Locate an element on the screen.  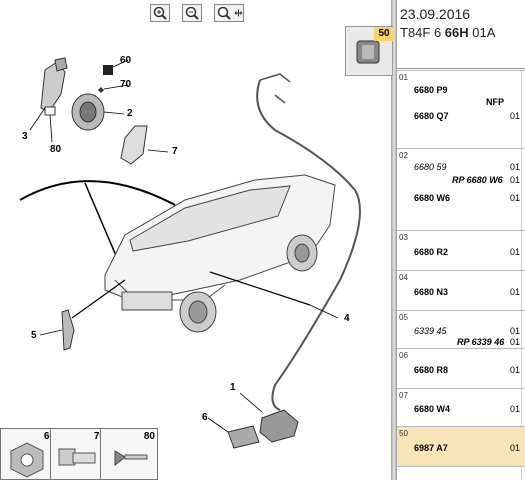
part-60-square is located at coordinates (108, 70).